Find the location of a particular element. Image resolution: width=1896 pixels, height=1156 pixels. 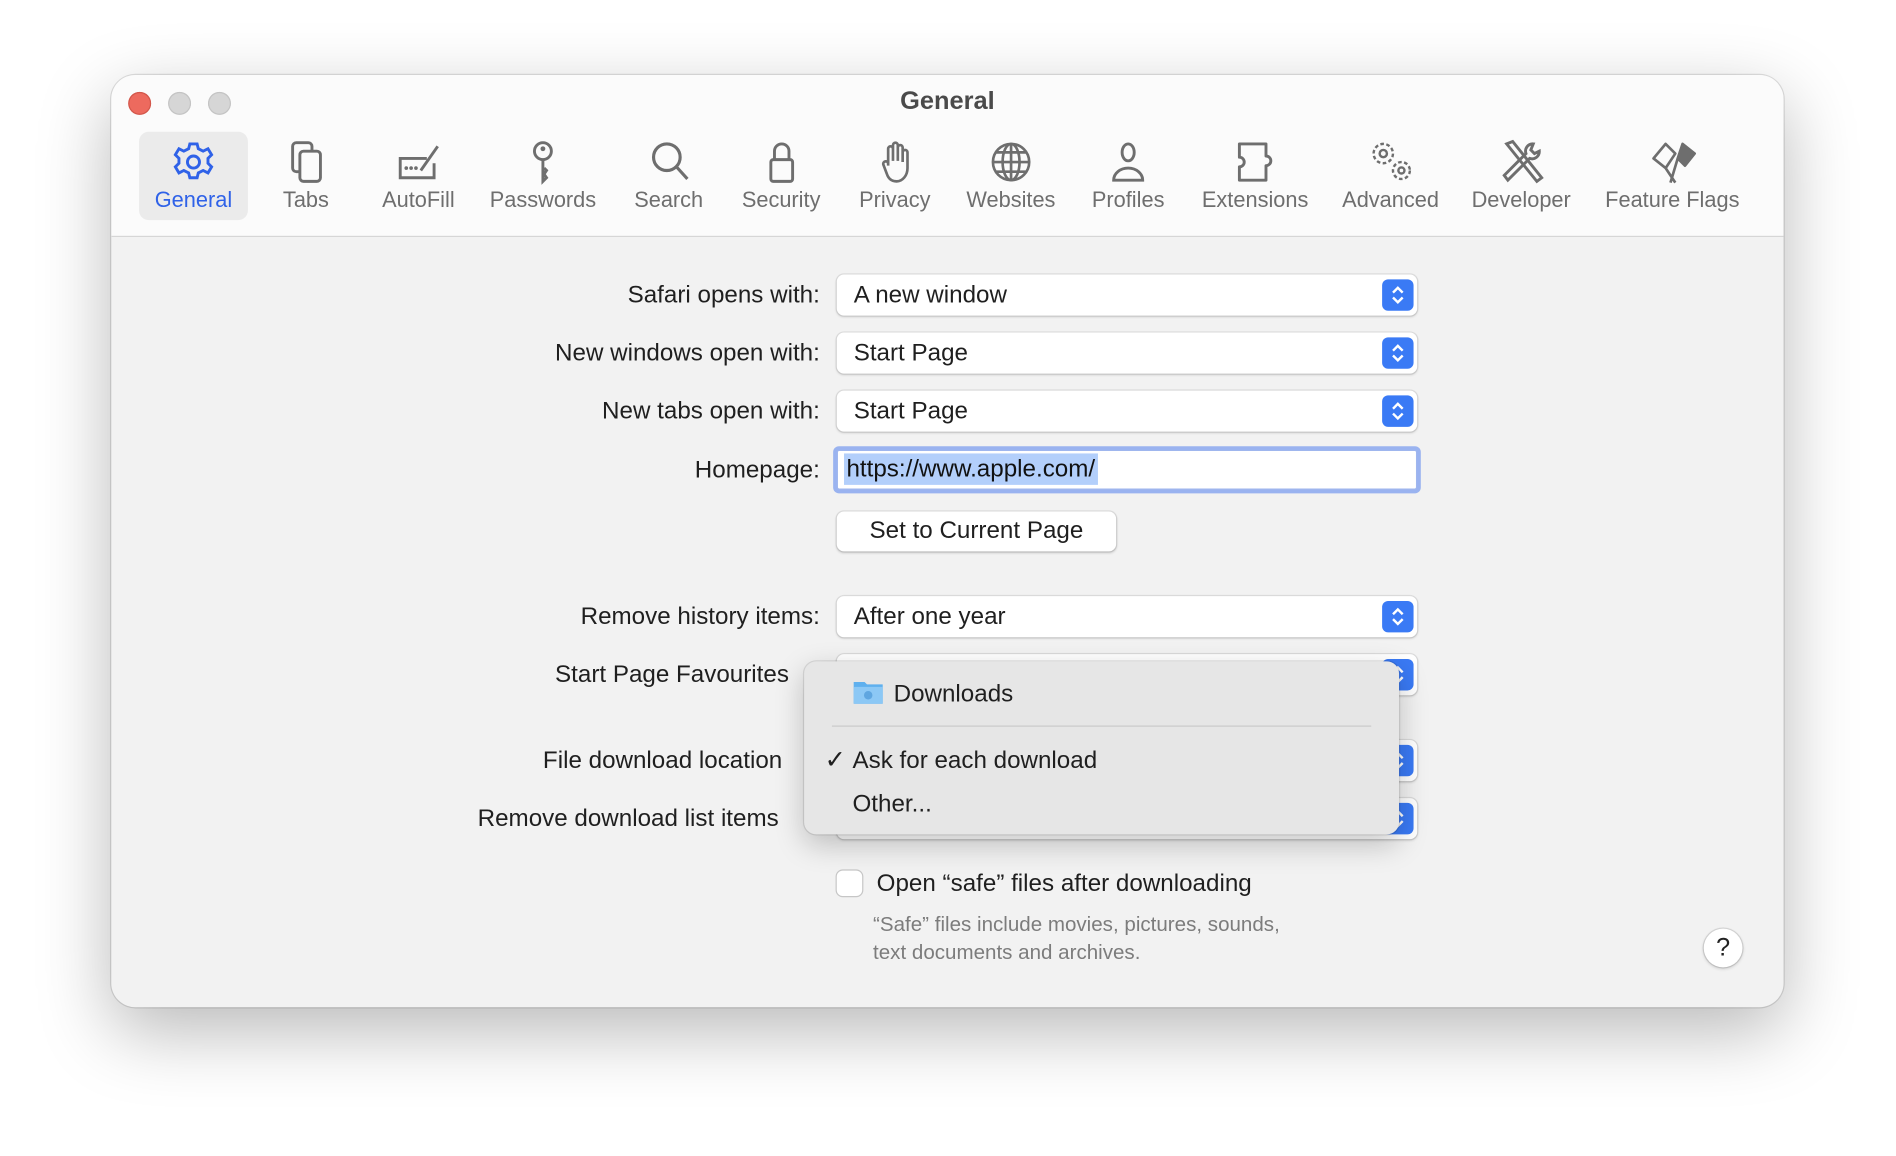

tab-developer: Developer is located at coordinates (1520, 176).